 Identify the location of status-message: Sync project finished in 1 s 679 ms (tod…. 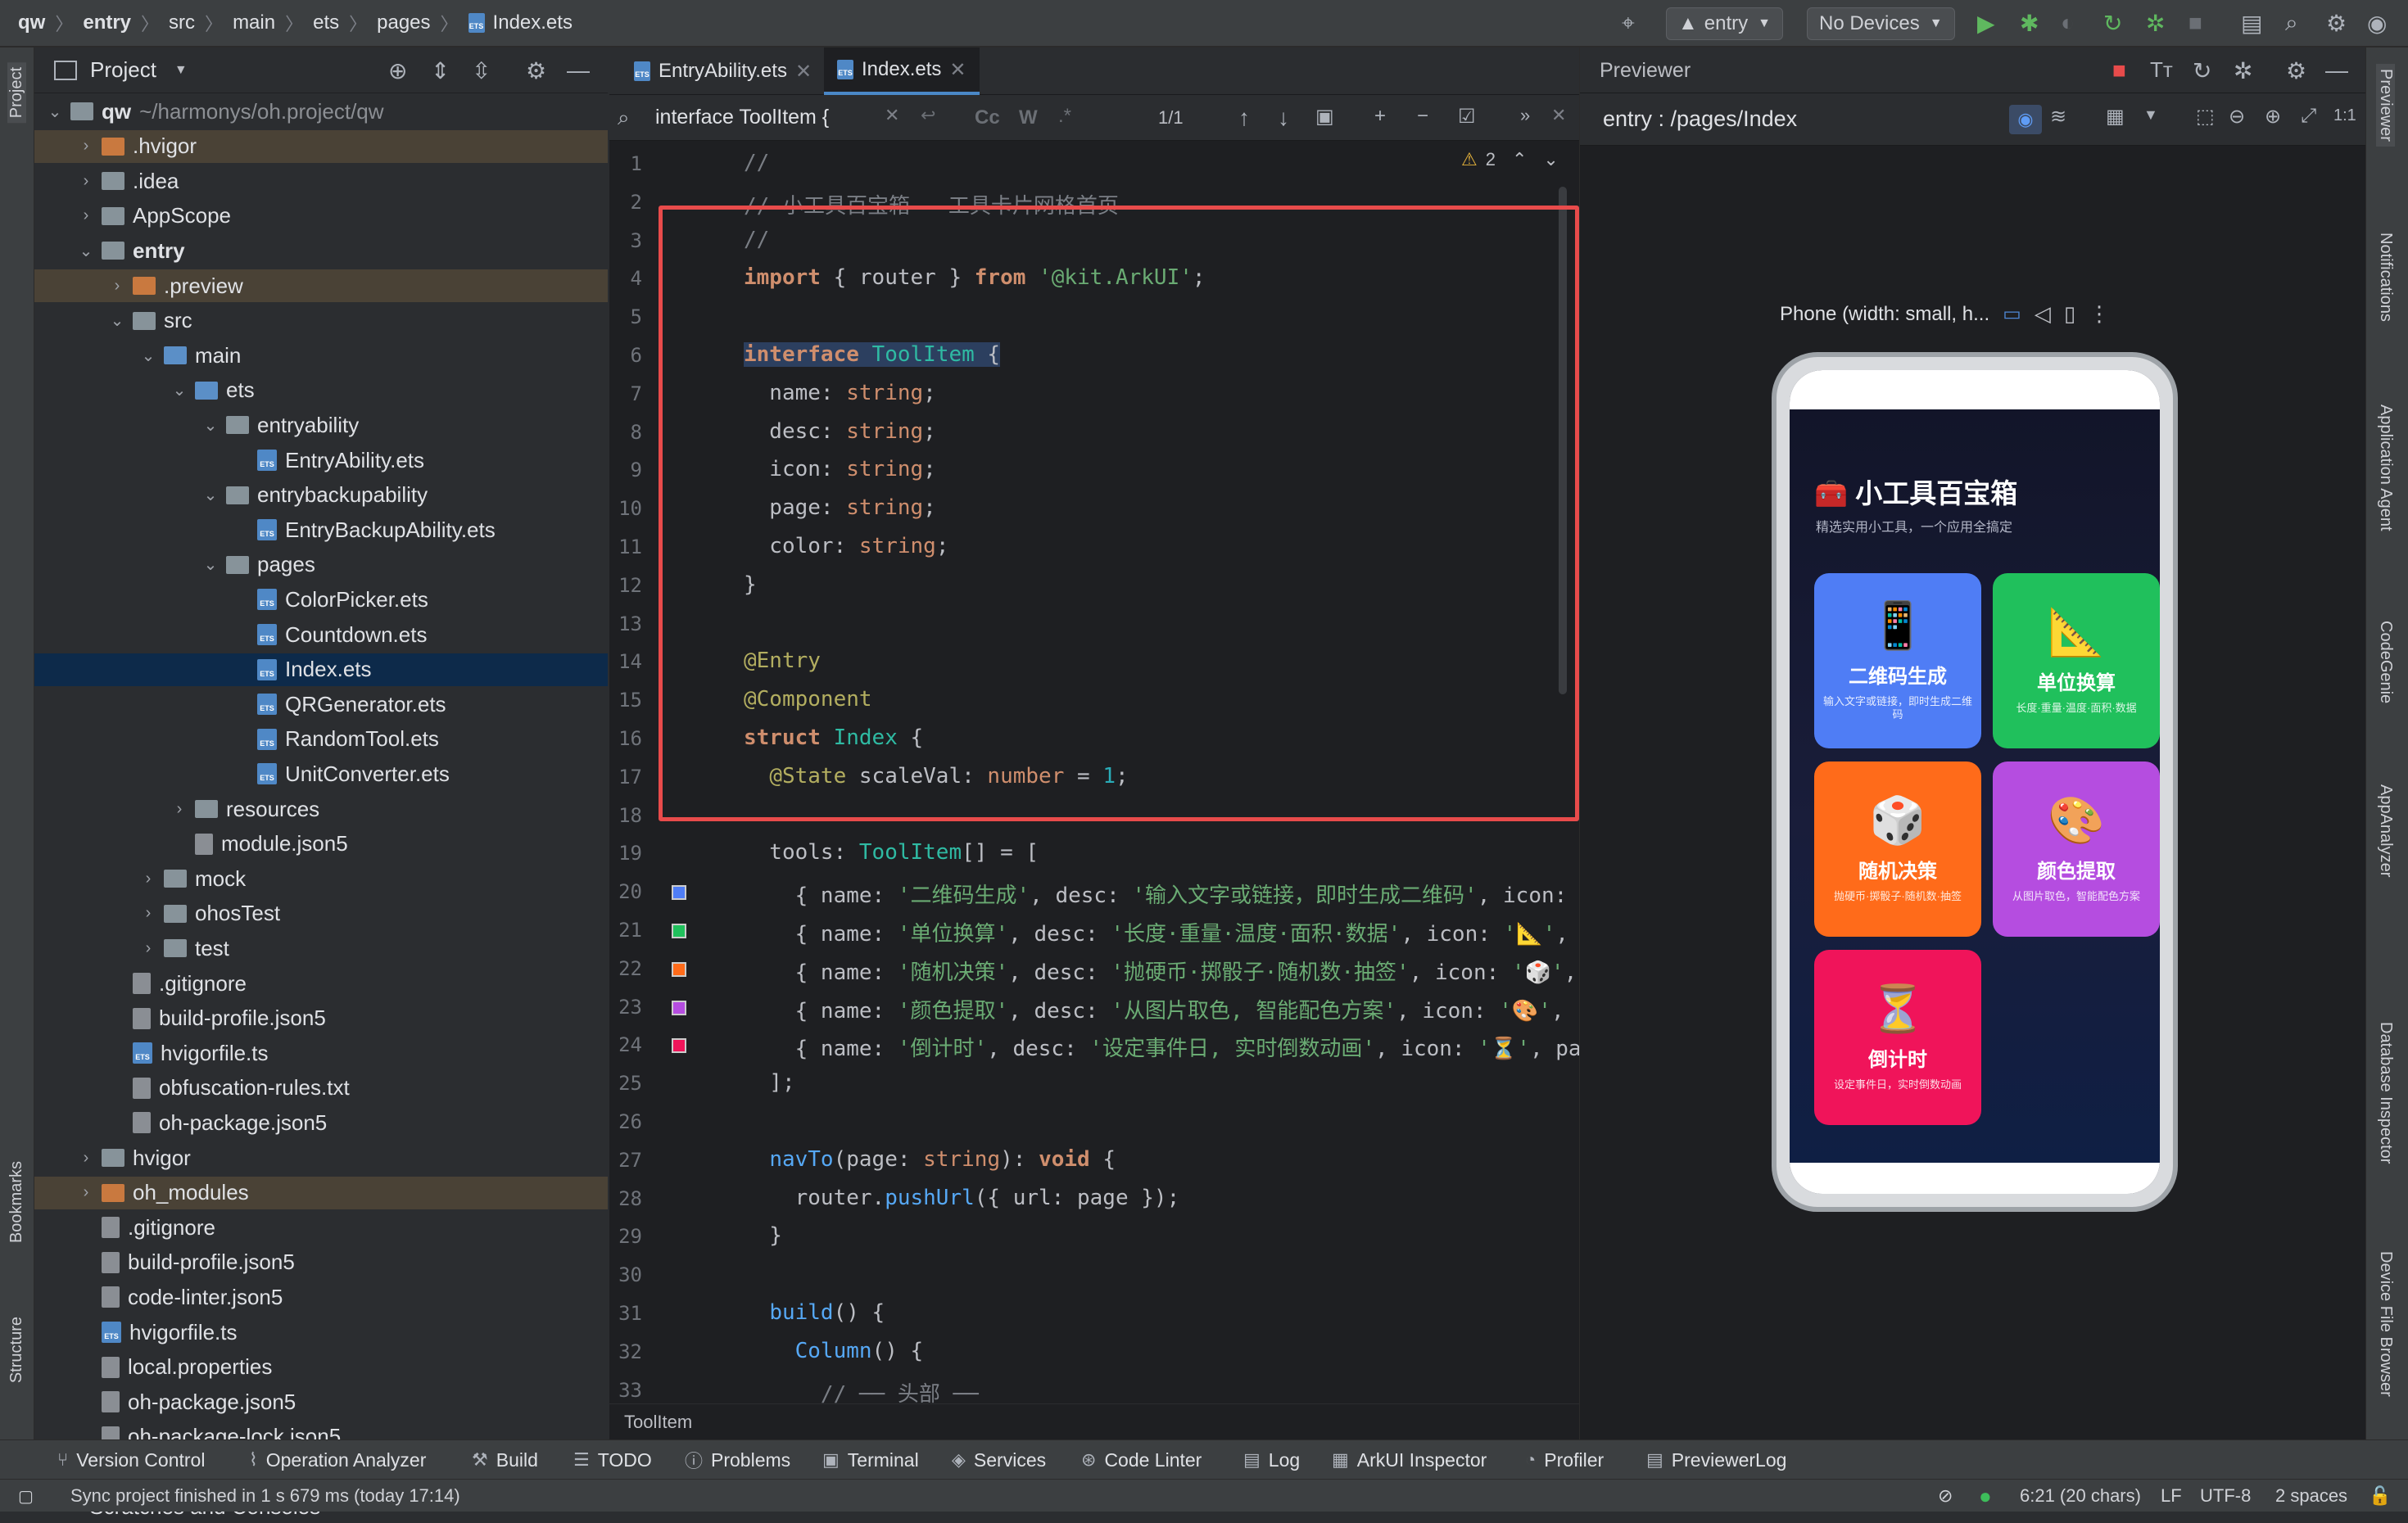
(265, 1496).